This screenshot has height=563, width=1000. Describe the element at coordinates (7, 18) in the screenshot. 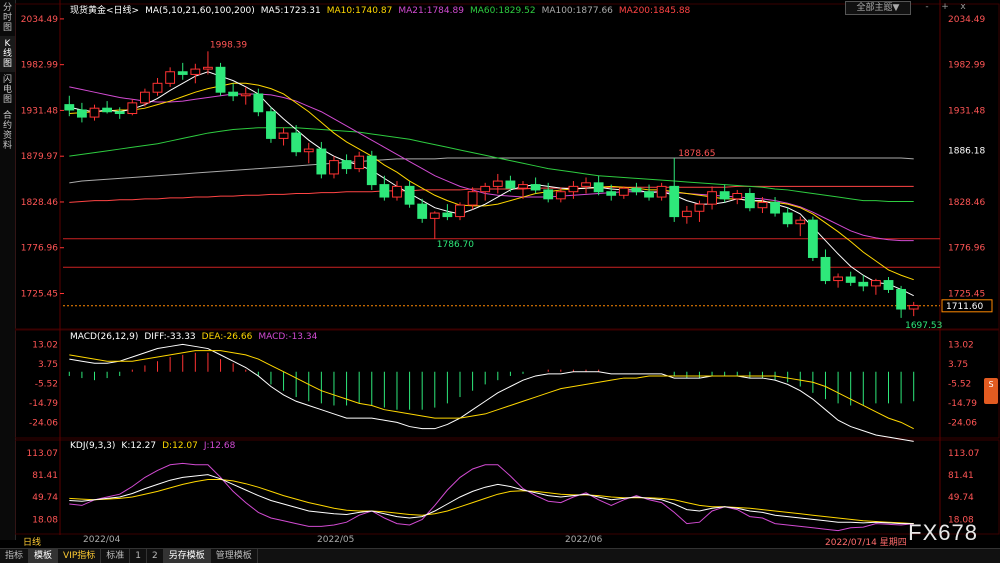

I see `sidebar-tab-0: 分 时 图` at that location.